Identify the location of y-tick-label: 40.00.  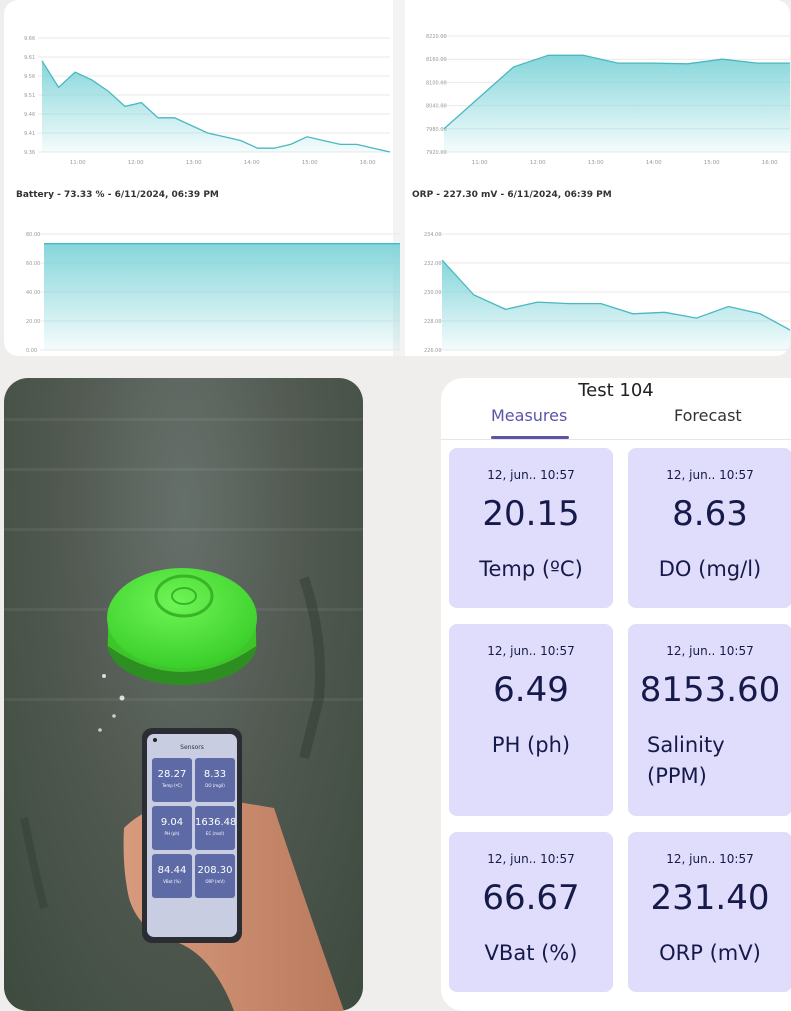
(33, 293).